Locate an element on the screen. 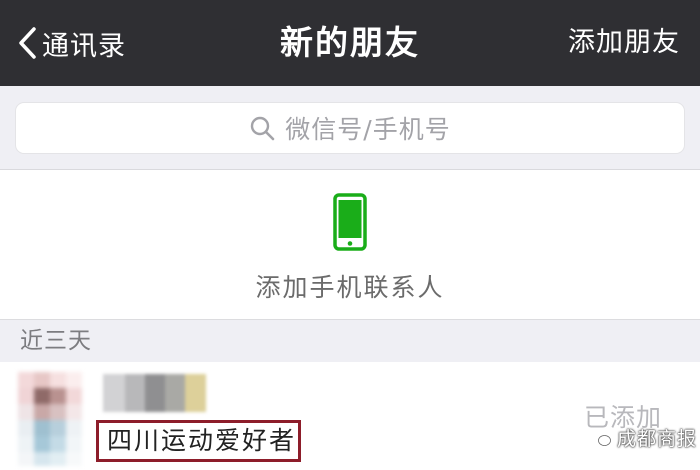 The width and height of the screenshot is (700, 470). search-input: 微信号/手机号 is located at coordinates (350, 128).